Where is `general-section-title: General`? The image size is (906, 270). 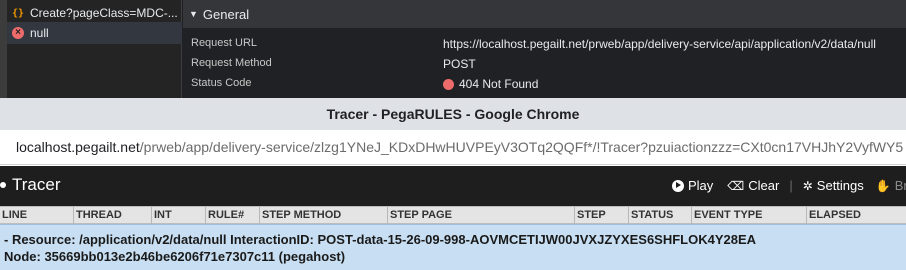 general-section-title: General is located at coordinates (226, 14).